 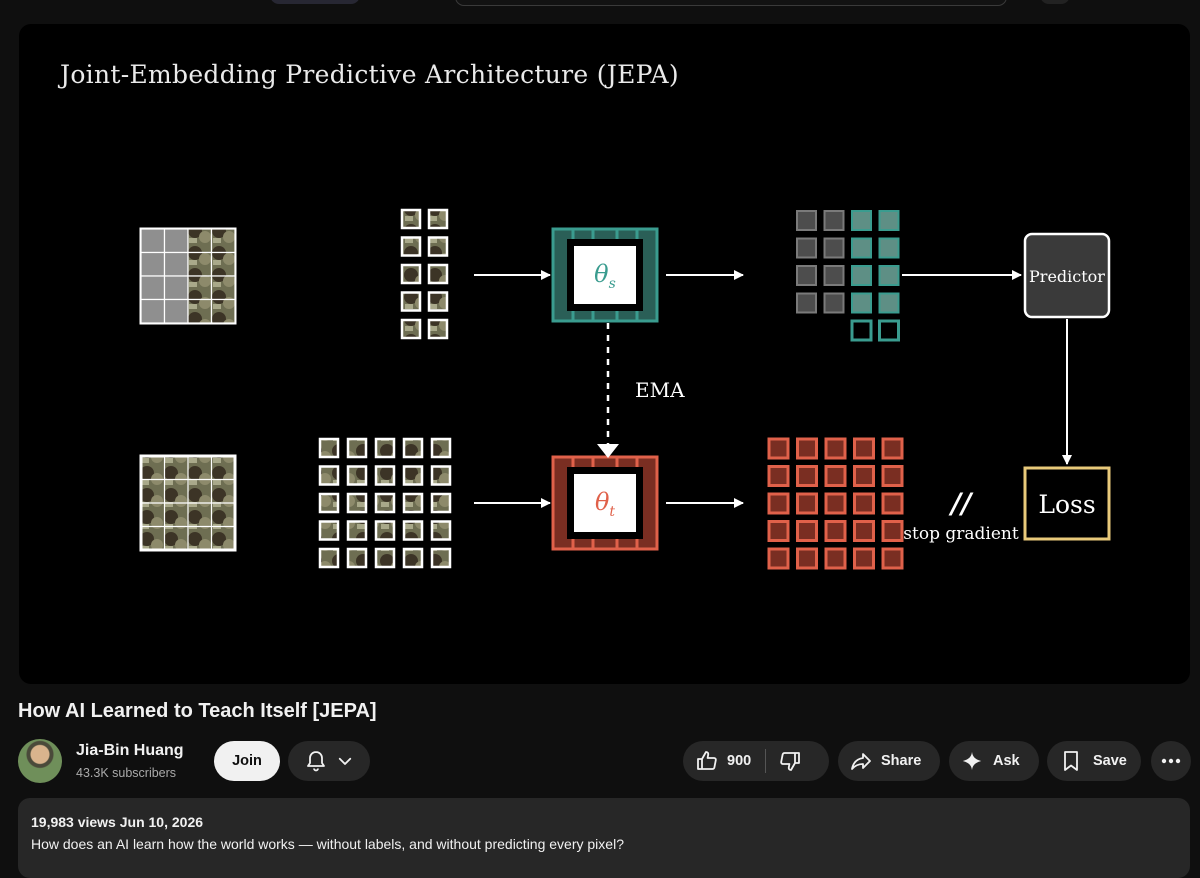 I want to click on video-title: How AI Learned to Teach Itself [JEPA], so click(x=197, y=711).